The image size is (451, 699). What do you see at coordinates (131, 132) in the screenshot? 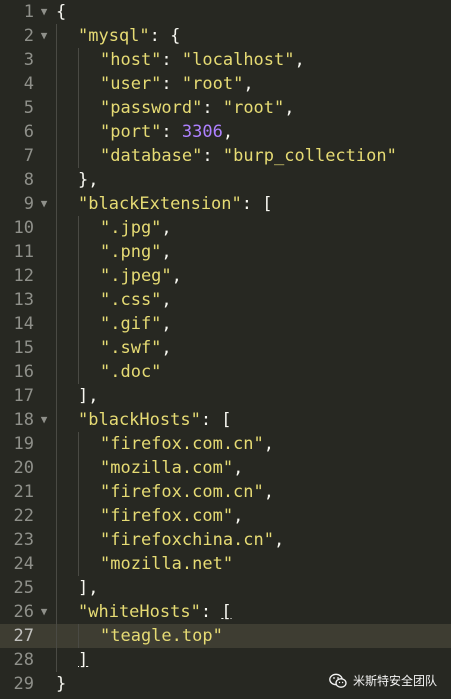
I see `string-token: "port"` at bounding box center [131, 132].